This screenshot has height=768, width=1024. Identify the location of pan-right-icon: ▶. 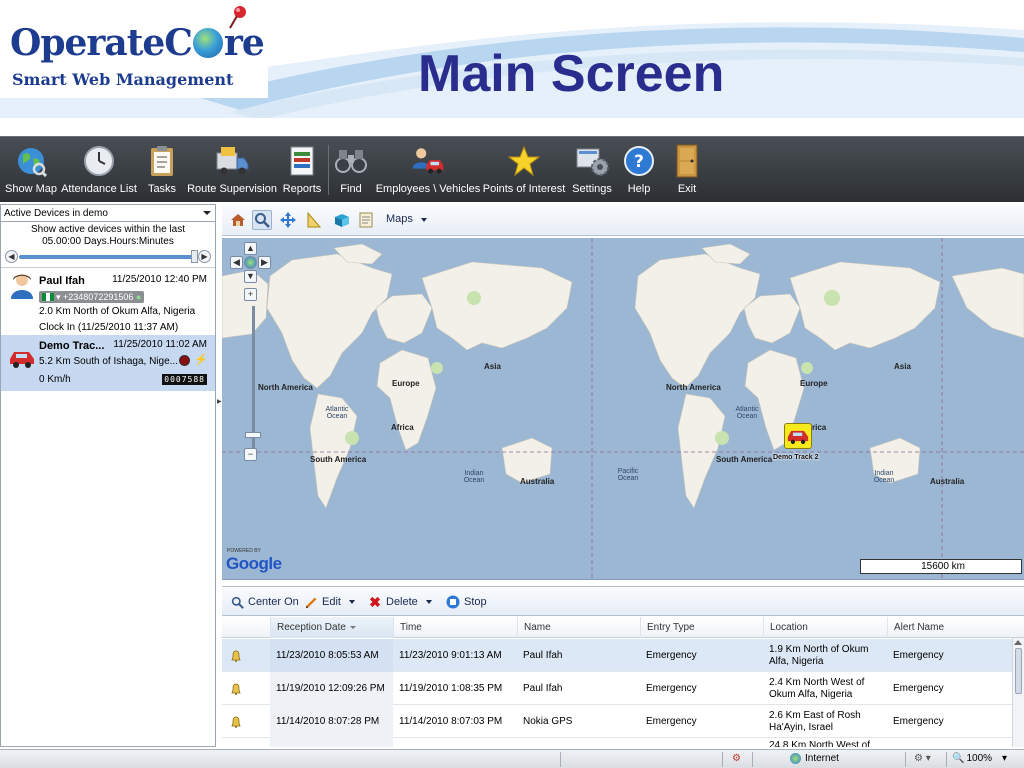
(264, 262).